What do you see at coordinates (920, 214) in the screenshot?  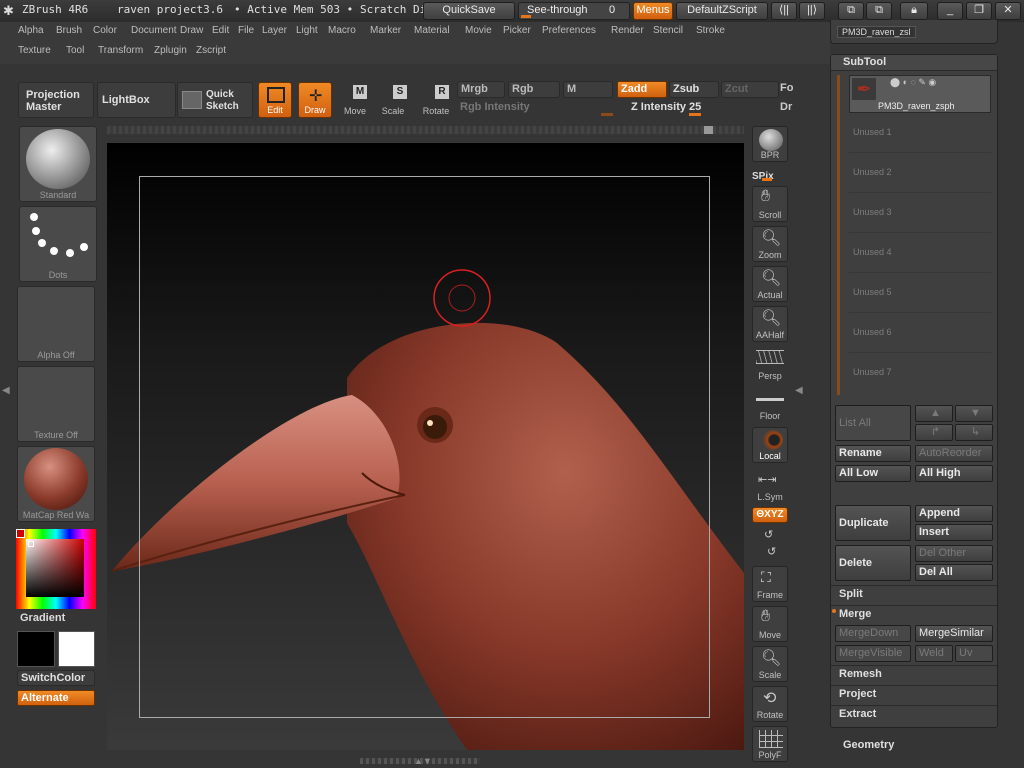 I see `subtool-item: Unused 3` at bounding box center [920, 214].